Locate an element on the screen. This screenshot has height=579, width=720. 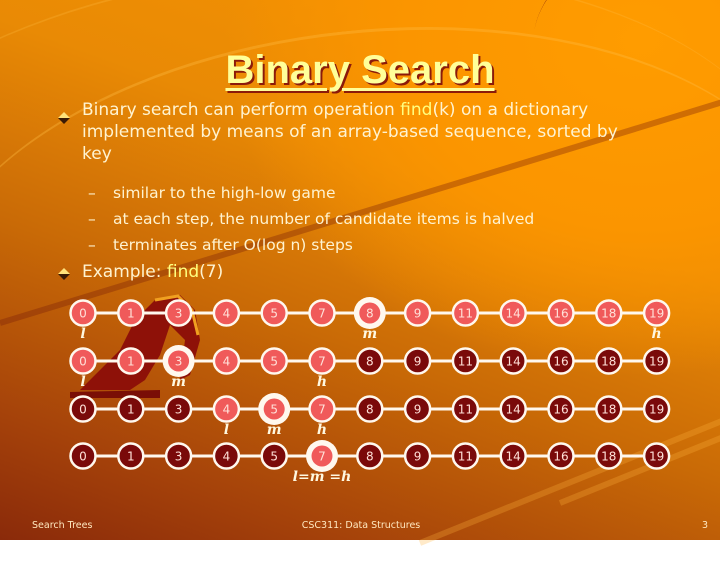
page-number: 3 is located at coordinates (704, 525).